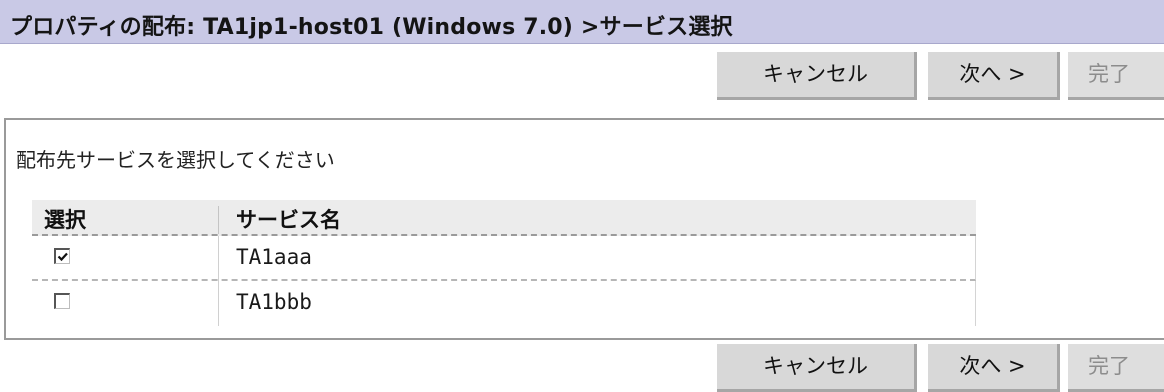 The width and height of the screenshot is (1164, 392). What do you see at coordinates (65, 220) in the screenshot?
I see `column-header-select: 選択` at bounding box center [65, 220].